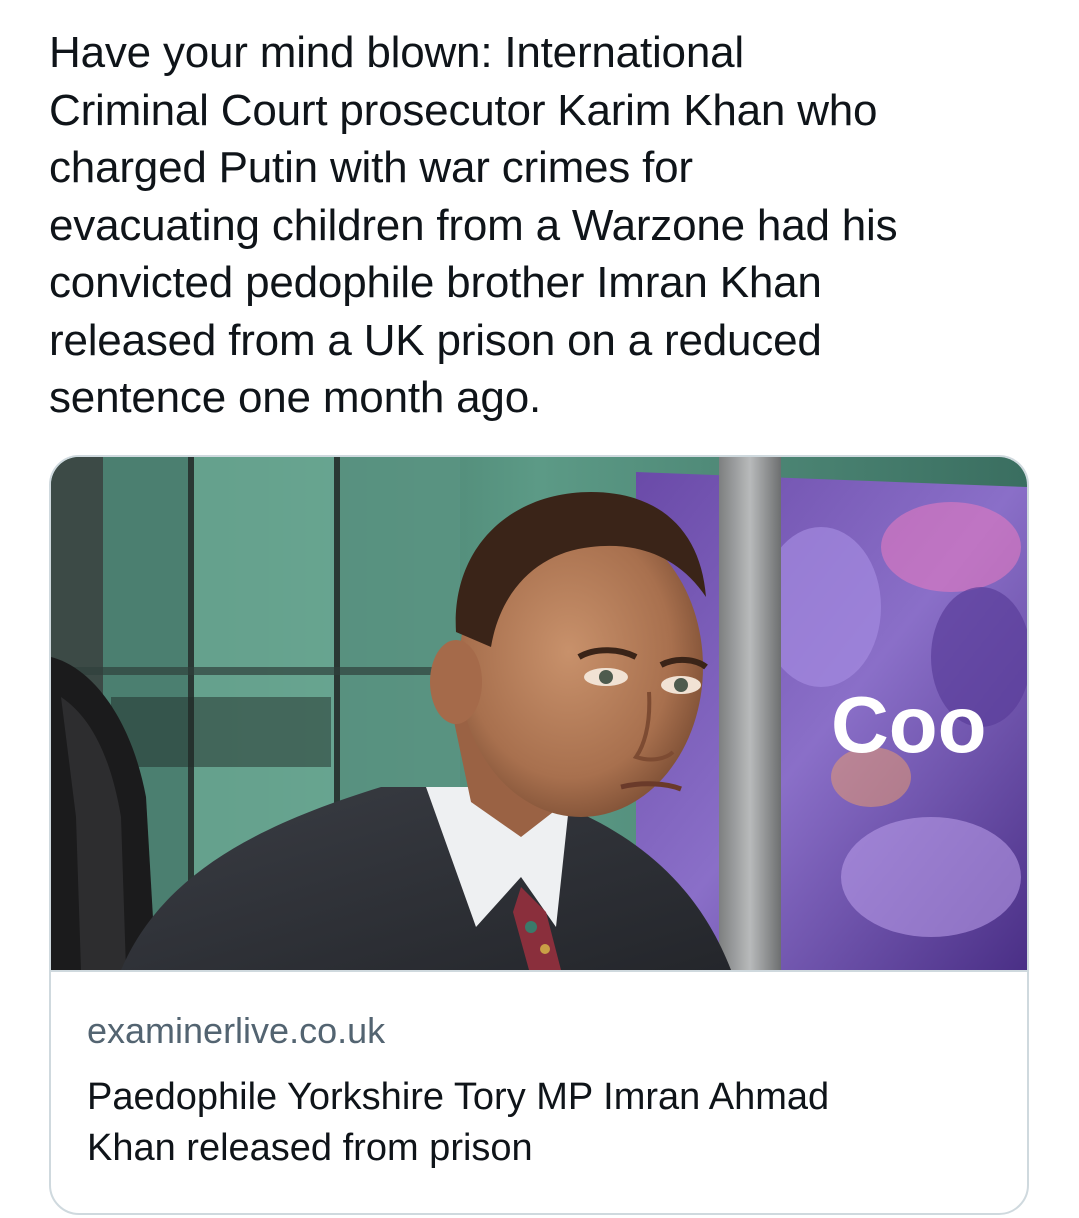 This screenshot has height=1218, width=1079. What do you see at coordinates (236, 1030) in the screenshot?
I see `card-domain: examinerlive.co.uk` at bounding box center [236, 1030].